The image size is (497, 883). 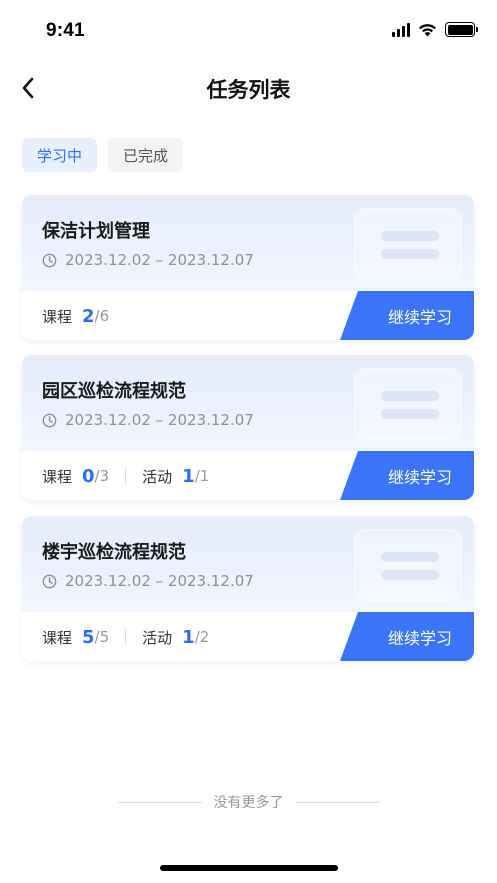 What do you see at coordinates (114, 552) in the screenshot?
I see `task-title: 楼宇巡检流程规范` at bounding box center [114, 552].